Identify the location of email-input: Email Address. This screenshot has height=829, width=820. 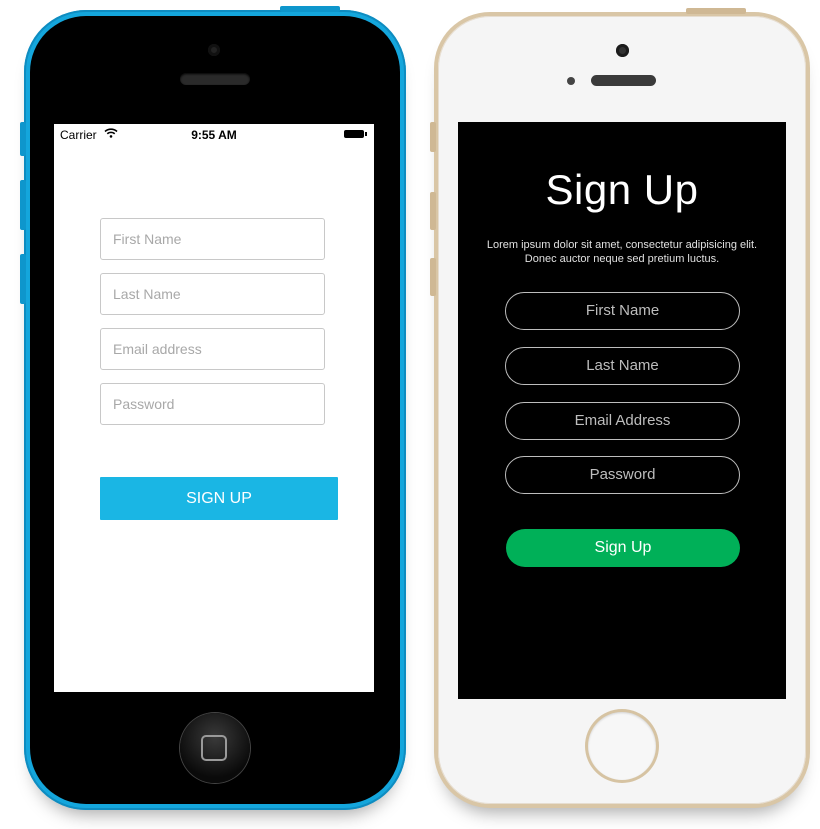
(622, 421).